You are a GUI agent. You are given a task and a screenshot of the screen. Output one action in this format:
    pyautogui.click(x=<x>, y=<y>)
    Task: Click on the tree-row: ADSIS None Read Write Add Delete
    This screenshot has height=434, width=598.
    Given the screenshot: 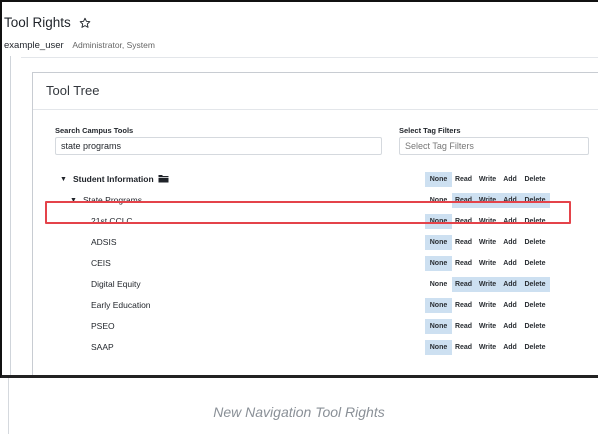 What is the action you would take?
    pyautogui.click(x=315, y=243)
    